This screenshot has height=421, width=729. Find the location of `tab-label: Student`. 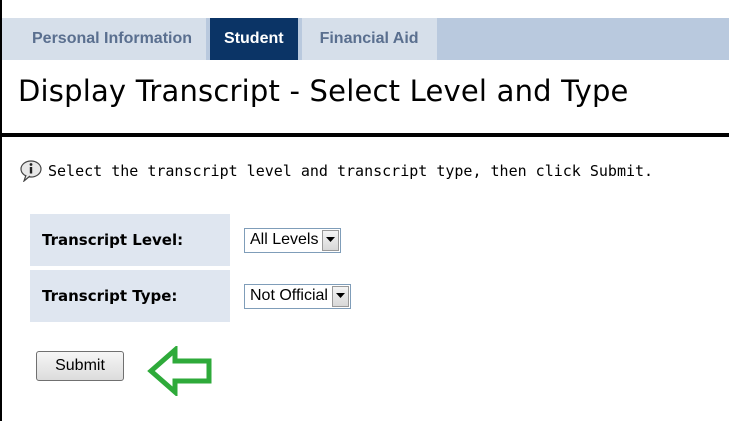

tab-label: Student is located at coordinates (254, 38).